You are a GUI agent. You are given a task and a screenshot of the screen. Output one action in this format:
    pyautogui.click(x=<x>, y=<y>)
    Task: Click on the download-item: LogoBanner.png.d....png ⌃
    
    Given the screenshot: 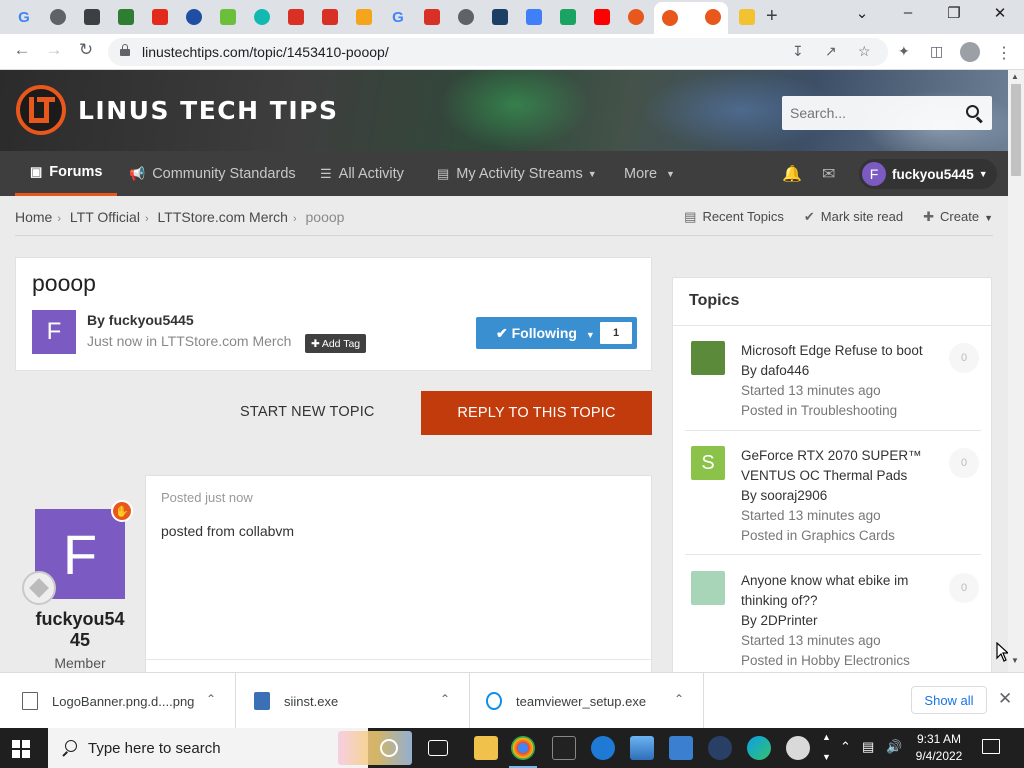 What is the action you would take?
    pyautogui.click(x=118, y=701)
    